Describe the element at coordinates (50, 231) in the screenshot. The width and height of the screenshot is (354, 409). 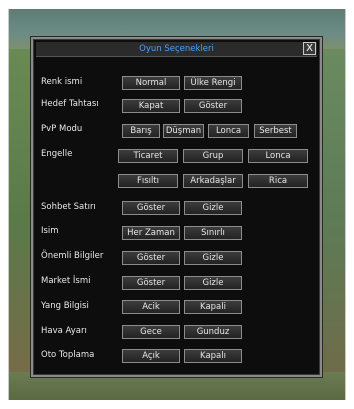
I see `row-label-name: Isim` at that location.